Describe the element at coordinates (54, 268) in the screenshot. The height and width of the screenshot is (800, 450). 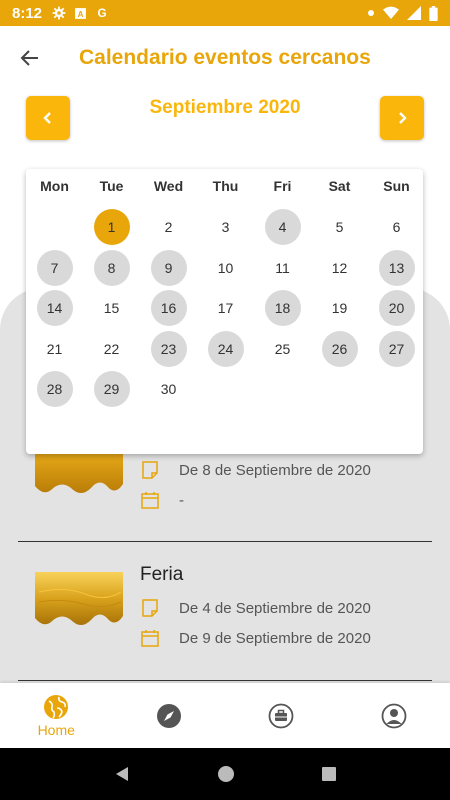
I see `calendar-day: 7` at that location.